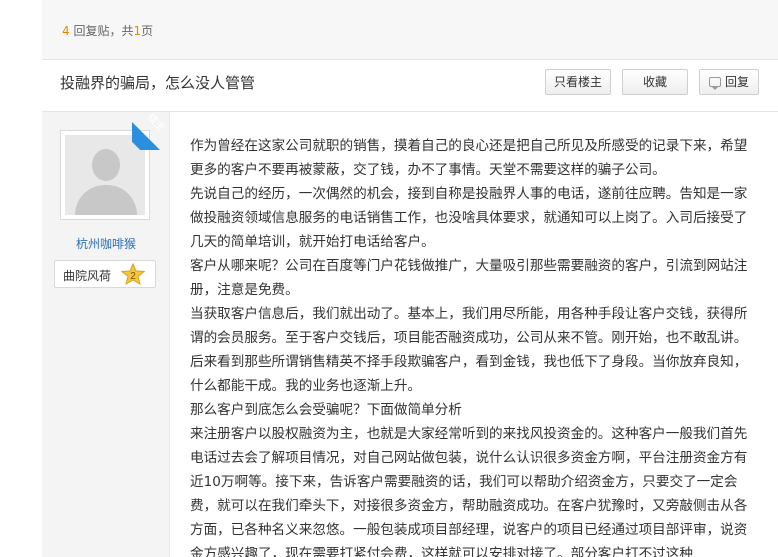  I want to click on page-count-number: 1, so click(137, 31).